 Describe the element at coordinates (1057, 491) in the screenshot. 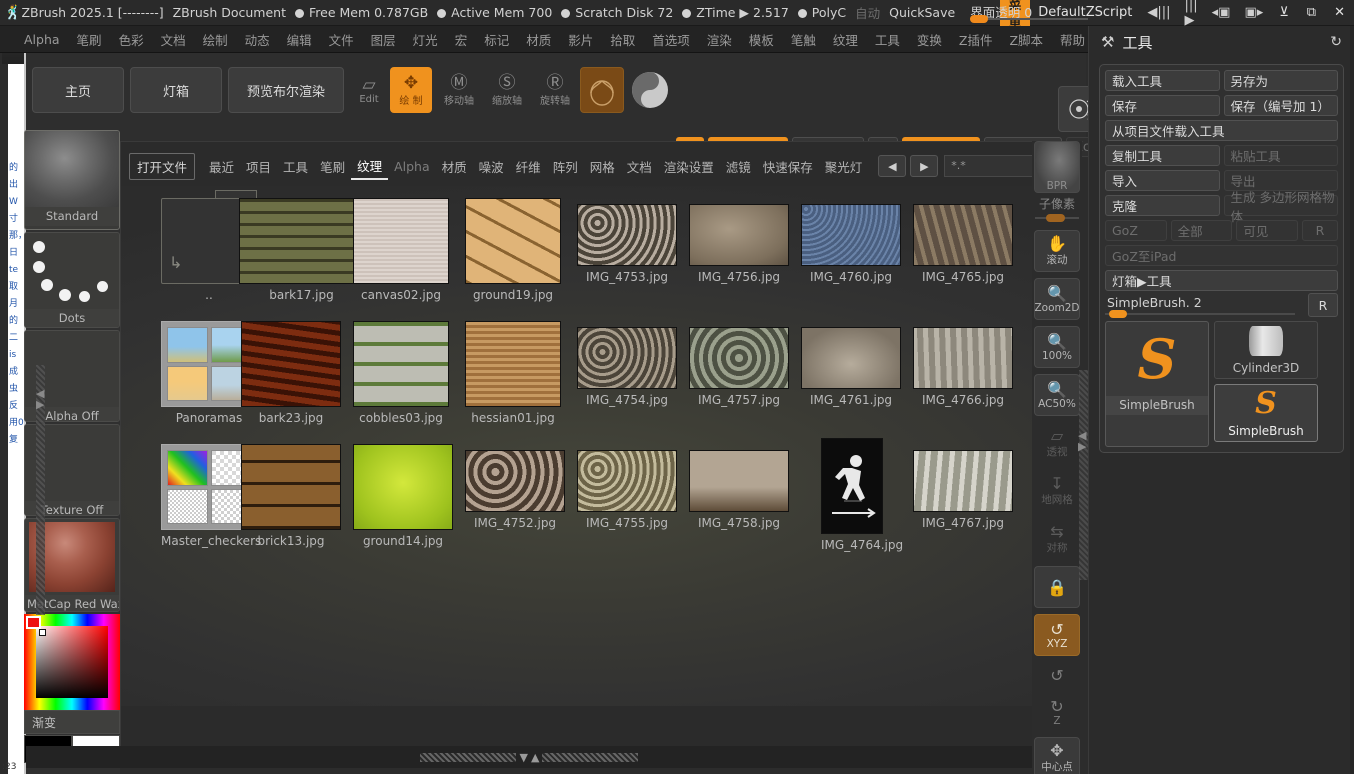

I see `rail-button-地网格: ↧ 地网格` at that location.